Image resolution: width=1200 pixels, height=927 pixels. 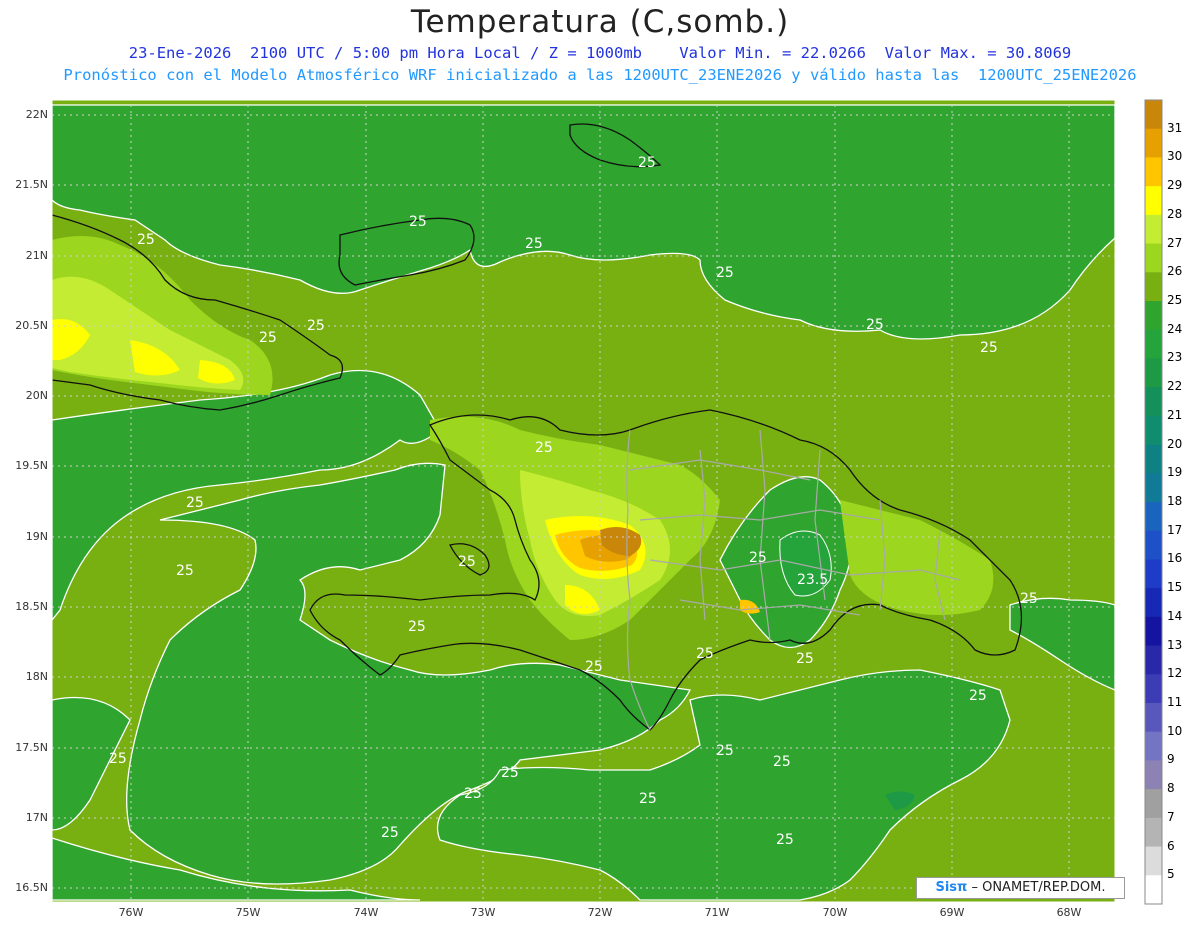 What do you see at coordinates (248, 912) in the screenshot?
I see `lon-label: 75W` at bounding box center [248, 912].